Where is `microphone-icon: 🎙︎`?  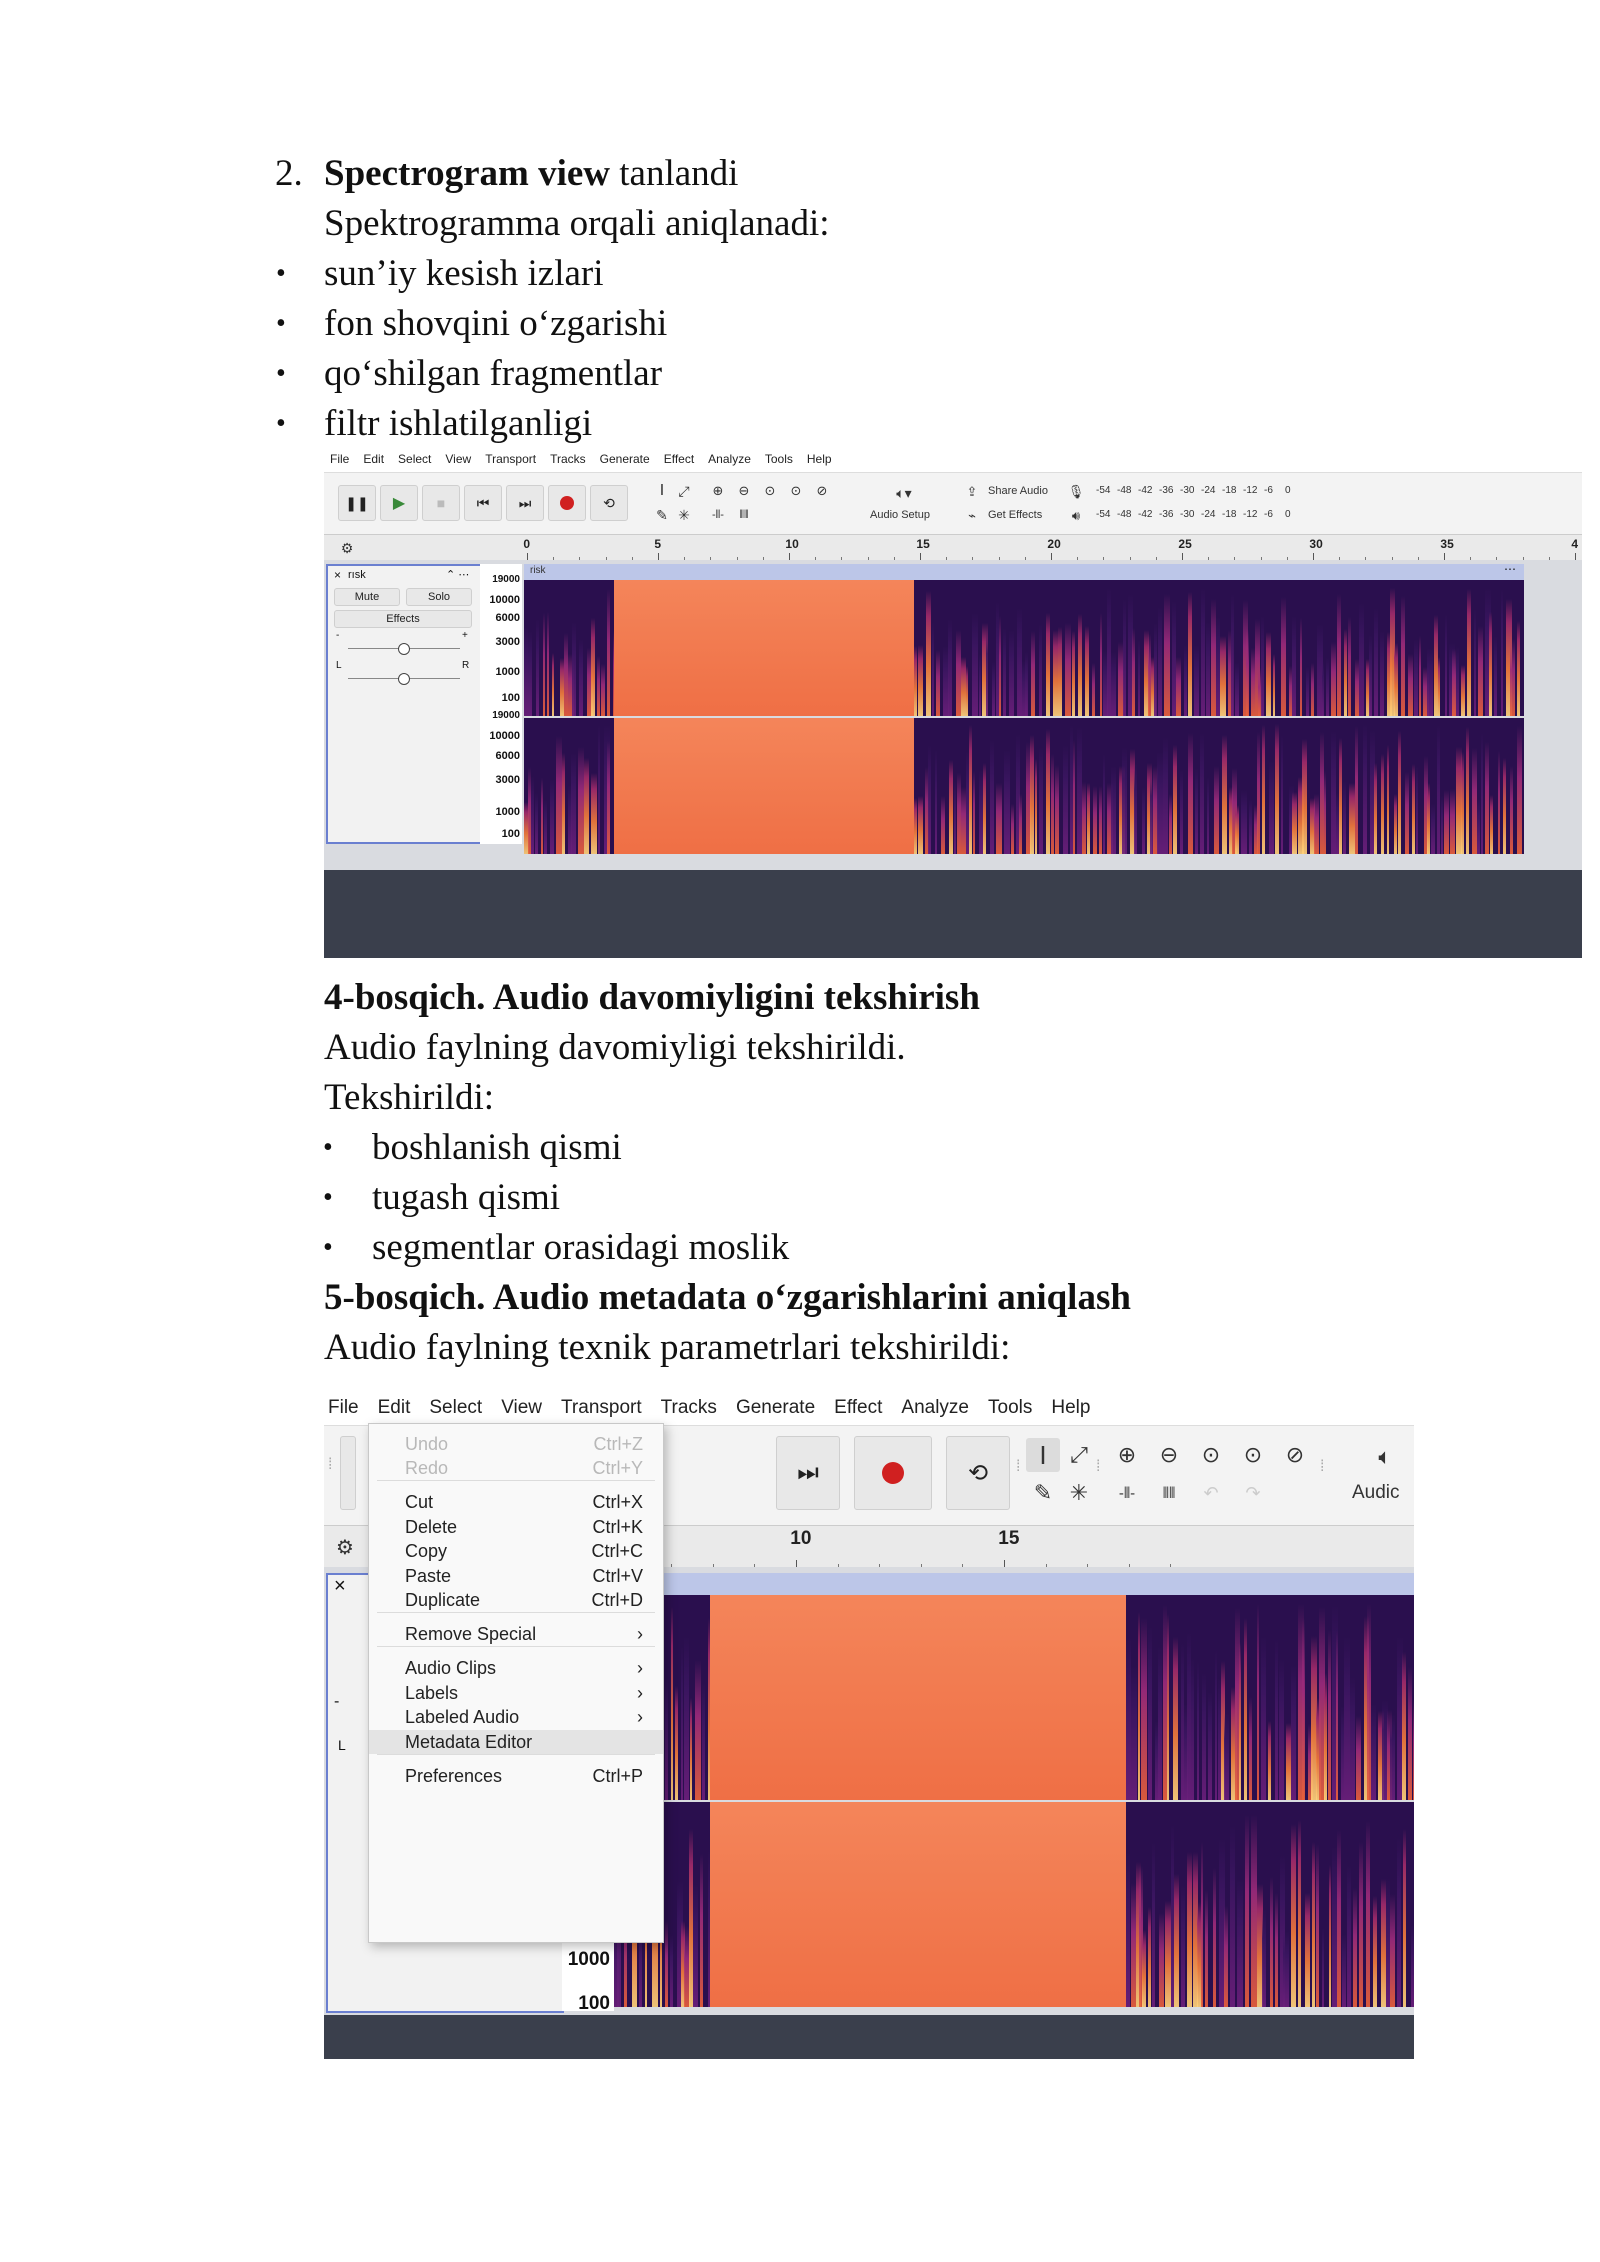 microphone-icon: 🎙︎ is located at coordinates (1076, 492).